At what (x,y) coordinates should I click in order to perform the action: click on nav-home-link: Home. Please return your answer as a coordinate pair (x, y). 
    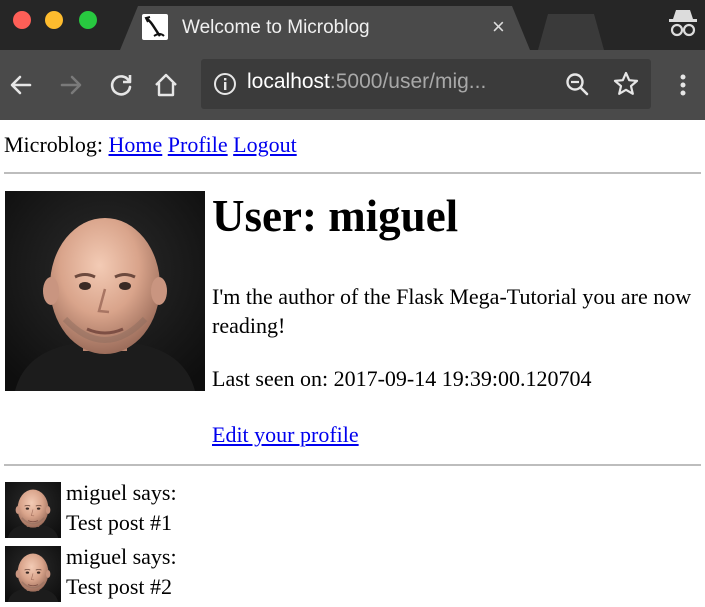
    Looking at the image, I should click on (136, 144).